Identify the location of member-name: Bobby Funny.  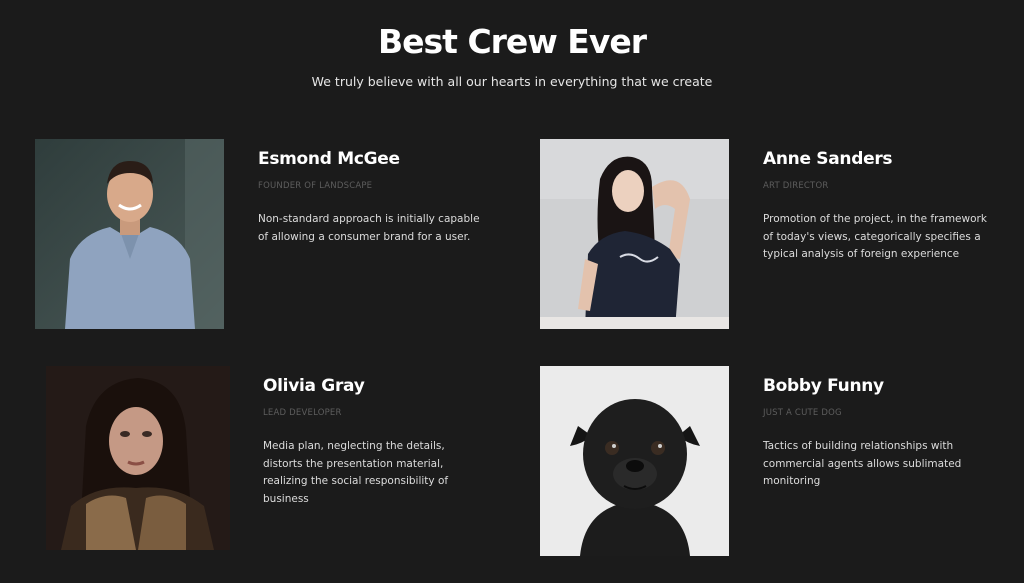
(823, 386).